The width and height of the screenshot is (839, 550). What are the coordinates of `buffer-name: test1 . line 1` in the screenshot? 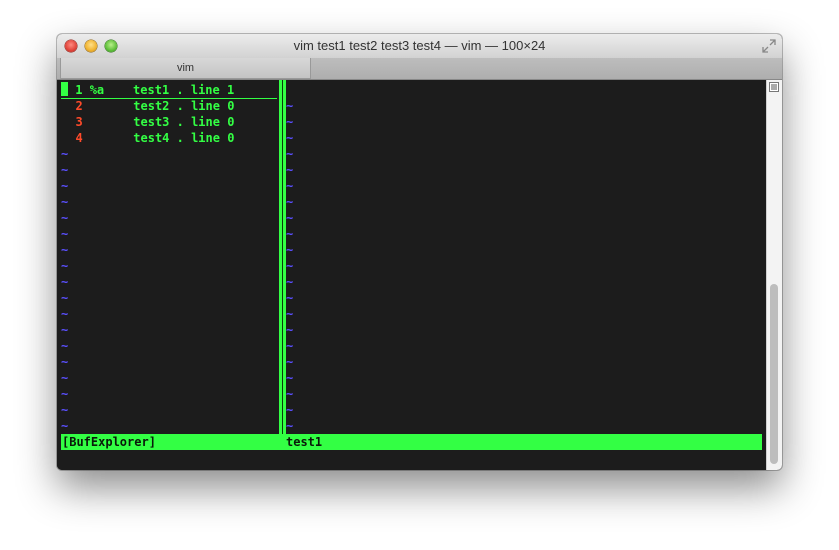 It's located at (184, 90).